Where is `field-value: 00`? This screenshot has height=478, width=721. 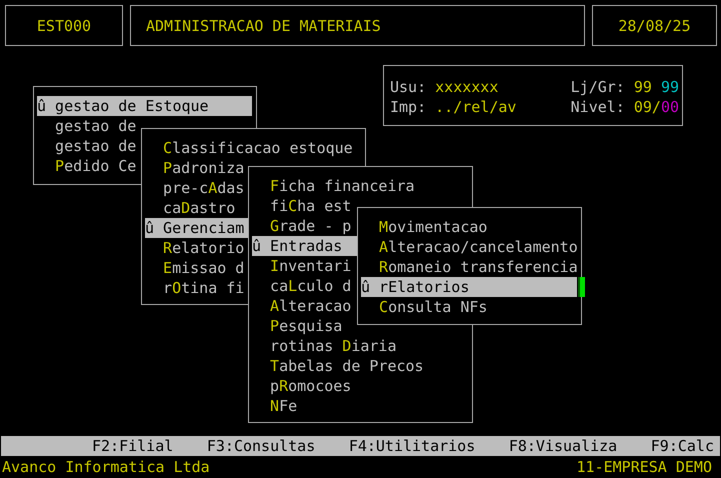
field-value: 00 is located at coordinates (670, 107).